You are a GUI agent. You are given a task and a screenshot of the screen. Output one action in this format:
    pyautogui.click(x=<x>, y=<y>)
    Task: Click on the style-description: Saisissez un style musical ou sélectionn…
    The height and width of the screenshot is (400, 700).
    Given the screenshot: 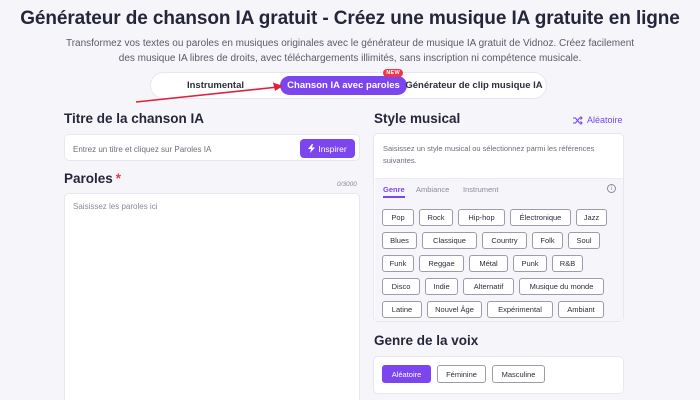 What is the action you would take?
    pyautogui.click(x=495, y=155)
    